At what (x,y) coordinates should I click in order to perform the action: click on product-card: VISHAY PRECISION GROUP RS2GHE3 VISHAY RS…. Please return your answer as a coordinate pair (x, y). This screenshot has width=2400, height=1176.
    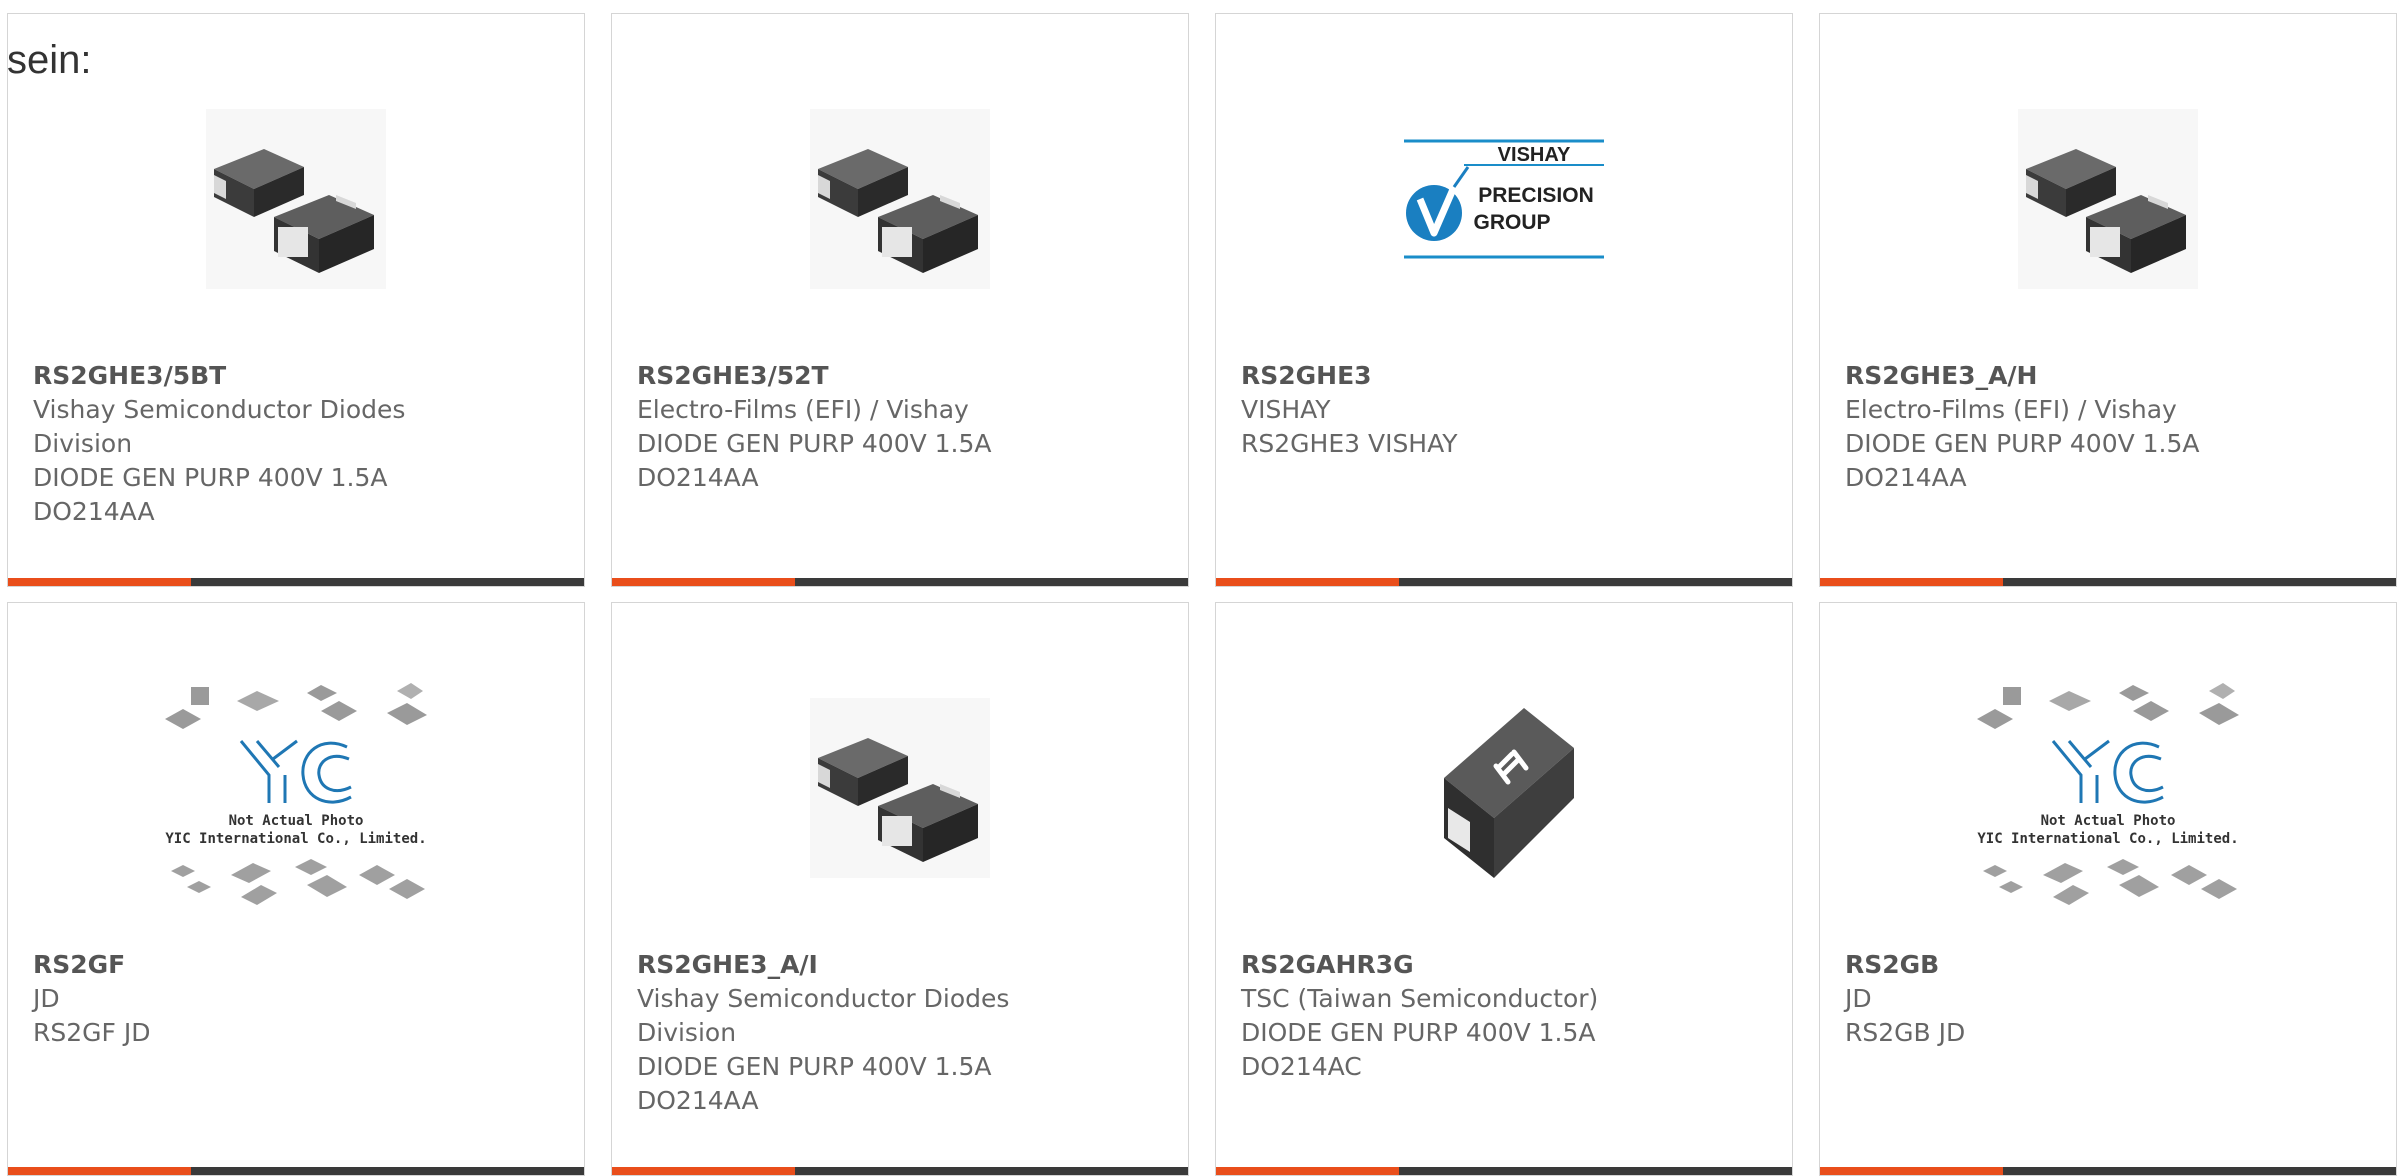
    Looking at the image, I should click on (1504, 300).